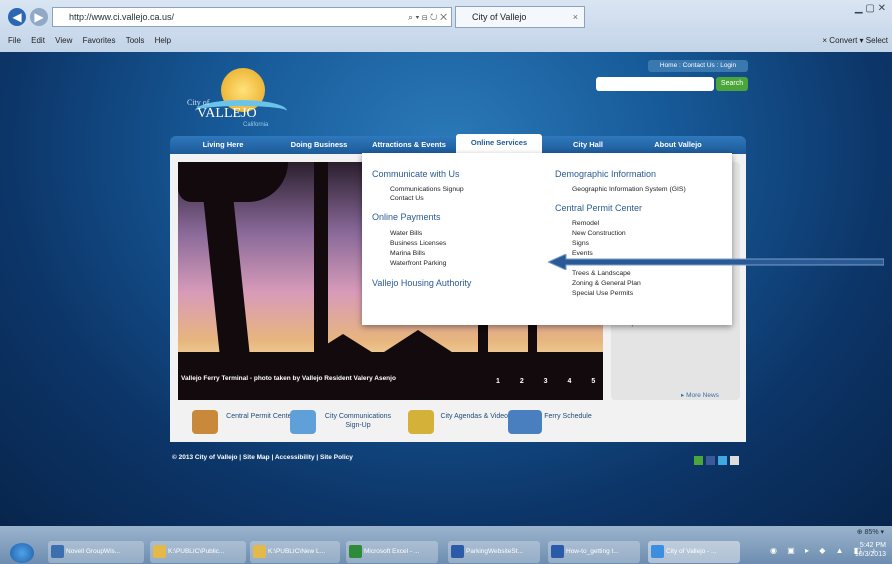 The image size is (892, 564). Describe the element at coordinates (99, 40) in the screenshot. I see `menu-favorites: Favorites` at that location.